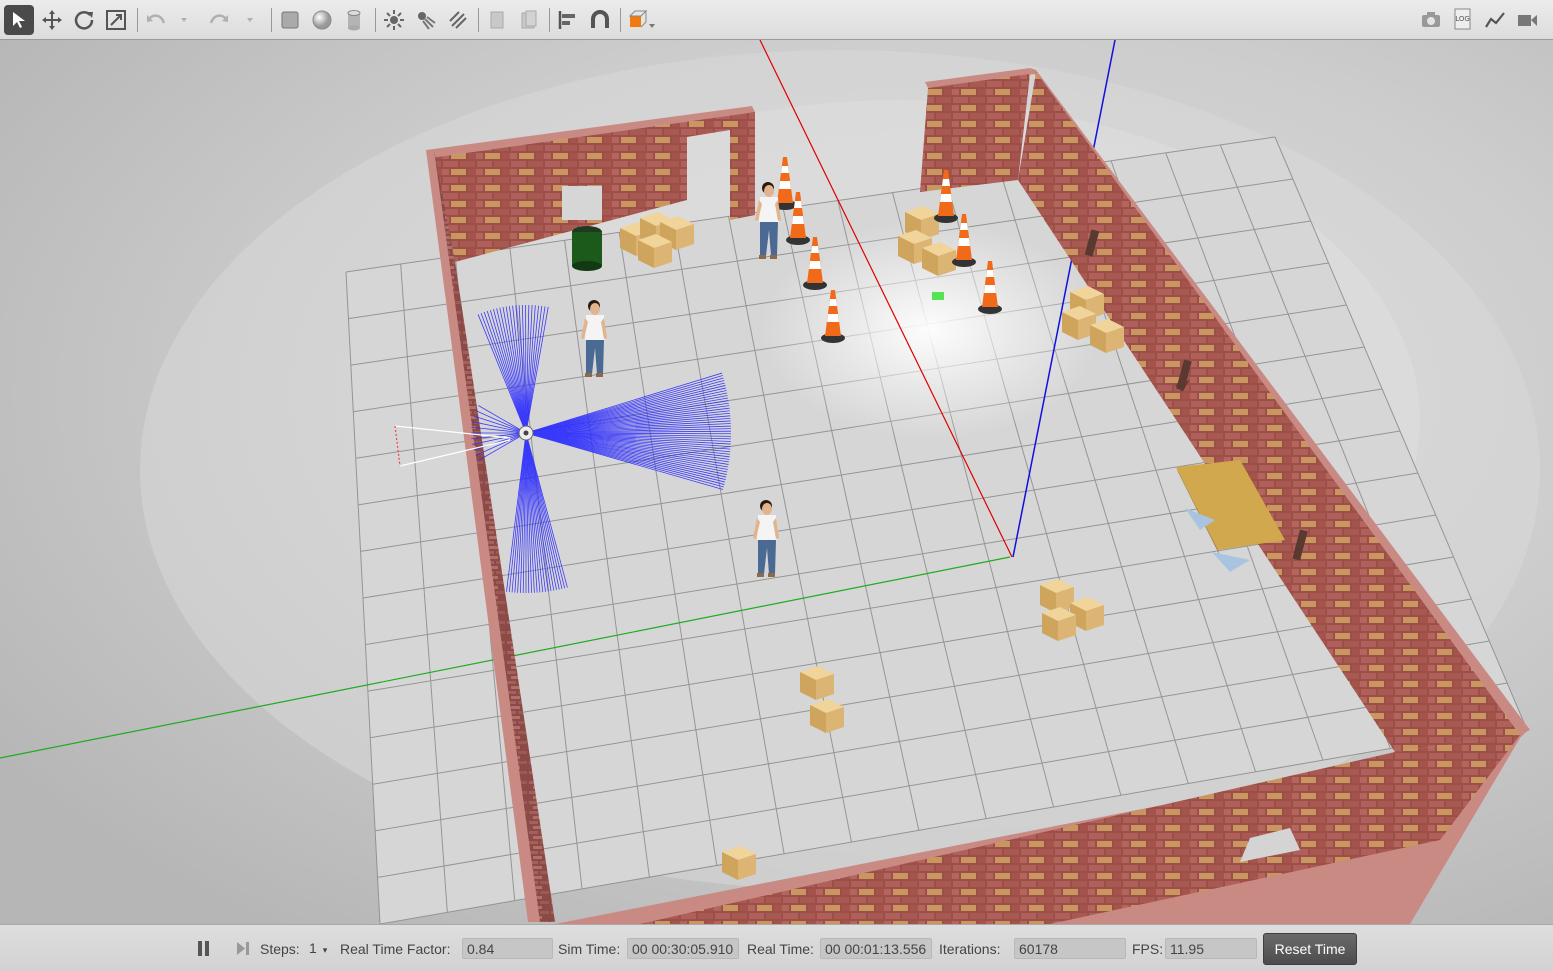 The image size is (1553, 971). Describe the element at coordinates (203, 948) in the screenshot. I see `pause-button` at that location.